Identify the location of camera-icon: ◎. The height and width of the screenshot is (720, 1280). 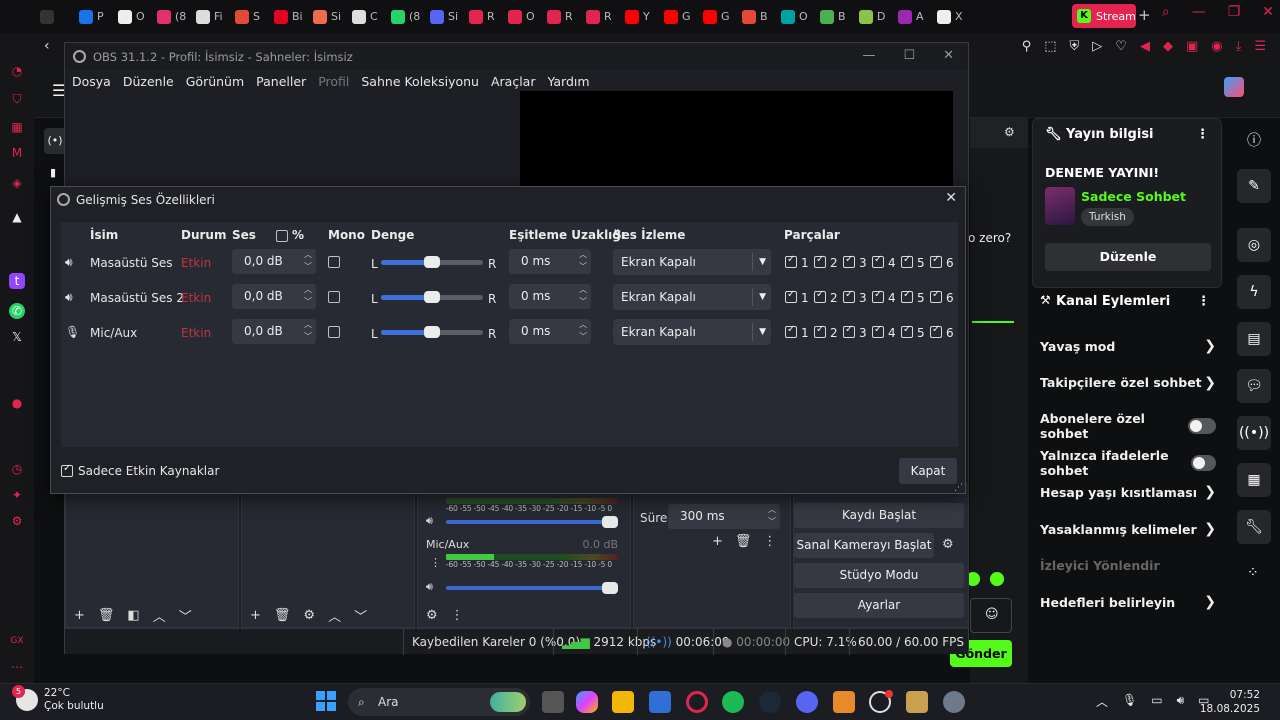
(1254, 245).